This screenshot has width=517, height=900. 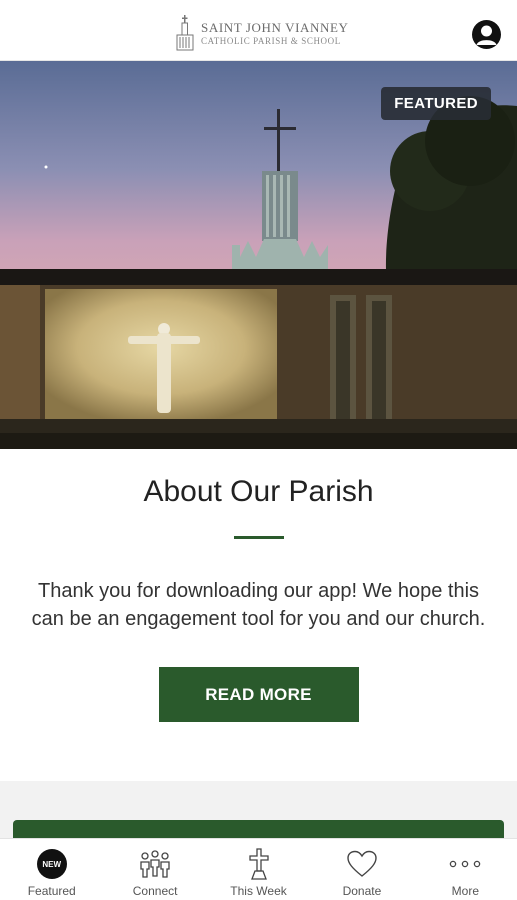 I want to click on feature-title: About Our Parish, so click(x=258, y=491).